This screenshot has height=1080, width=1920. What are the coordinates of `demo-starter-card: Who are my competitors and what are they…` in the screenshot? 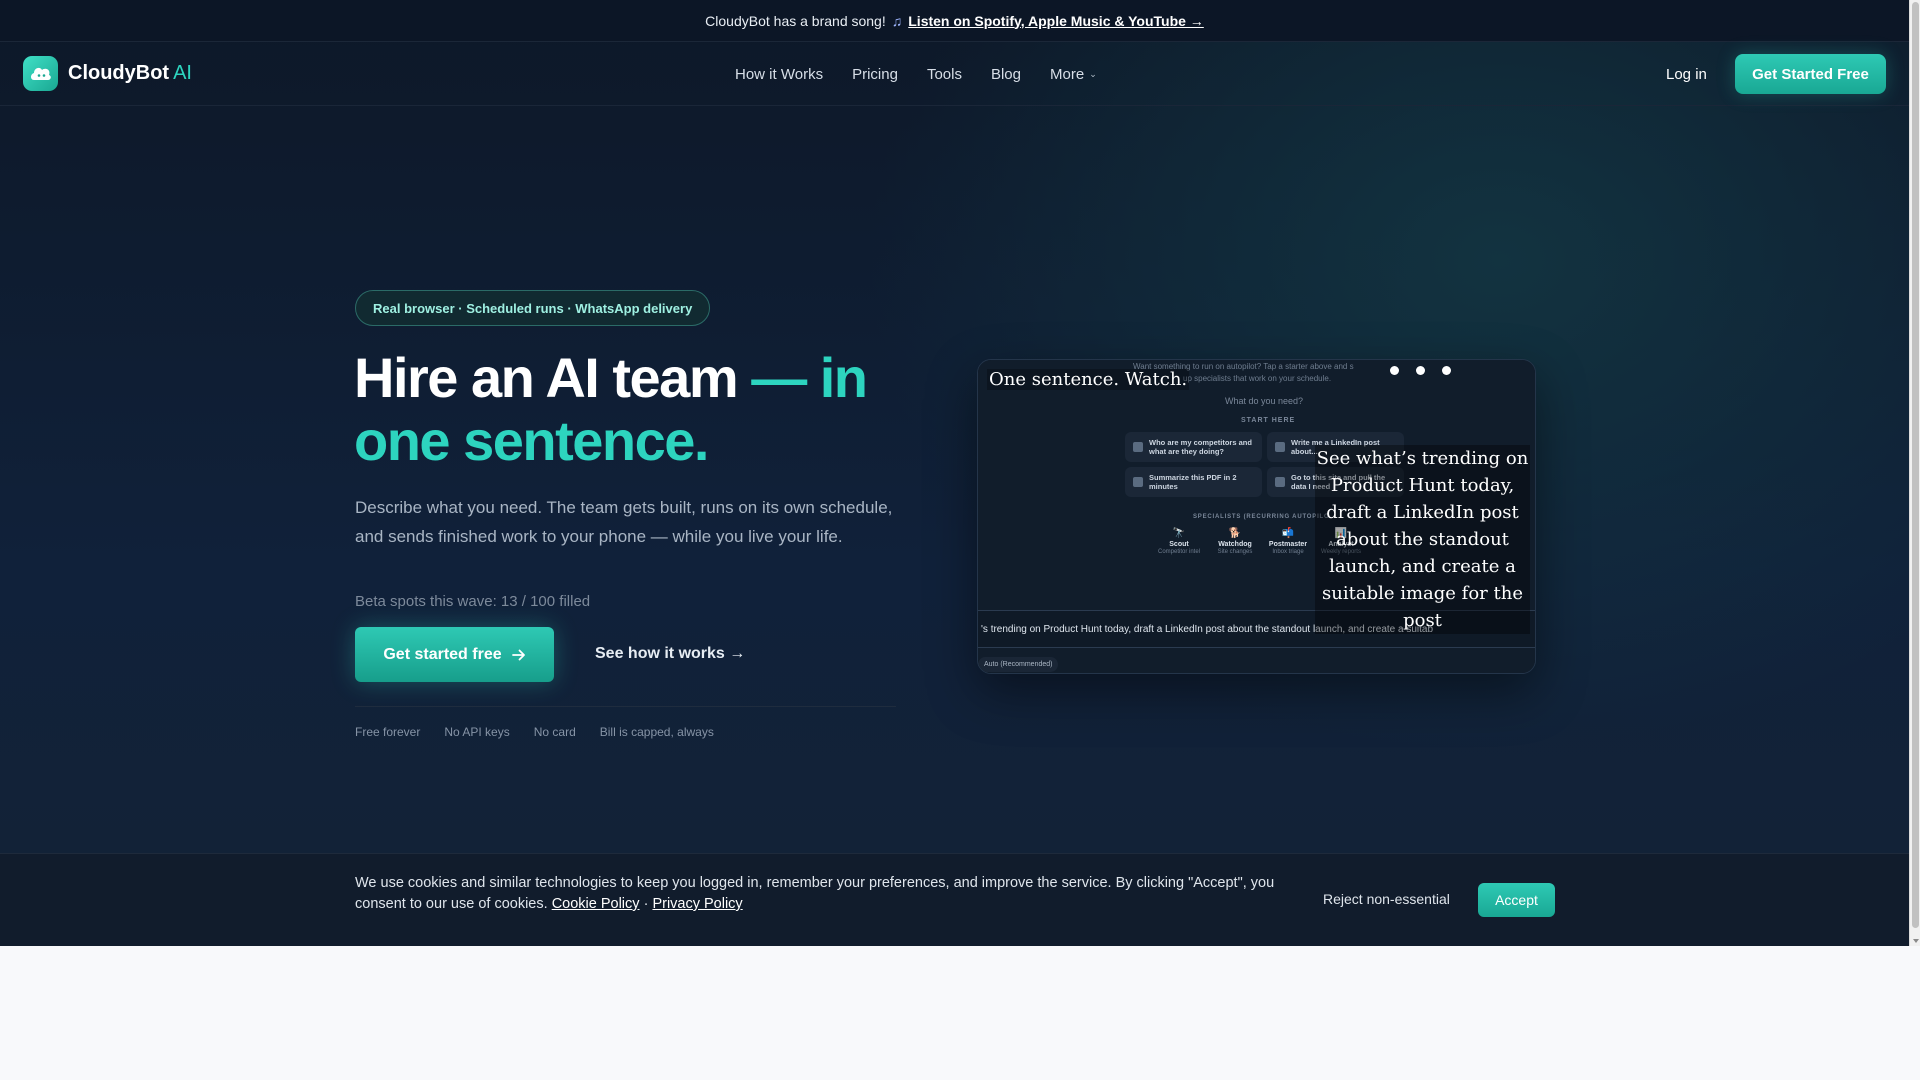 It's located at (1193, 447).